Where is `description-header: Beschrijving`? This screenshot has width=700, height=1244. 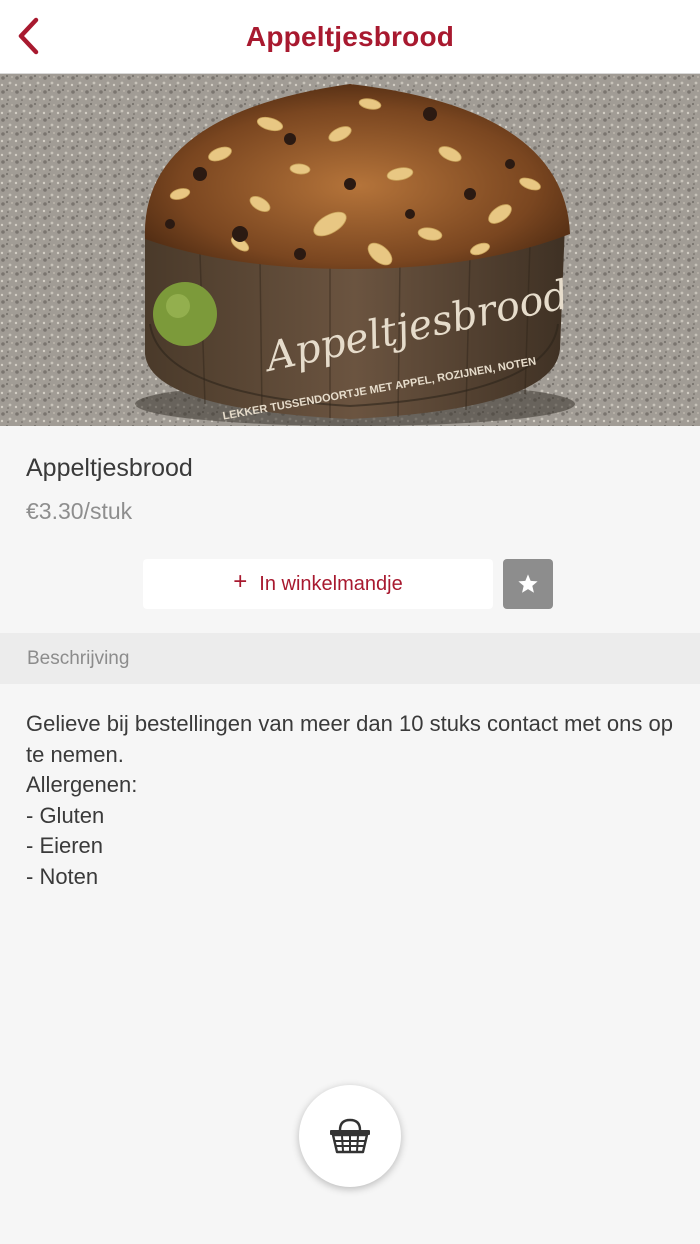 description-header: Beschrijving is located at coordinates (350, 658).